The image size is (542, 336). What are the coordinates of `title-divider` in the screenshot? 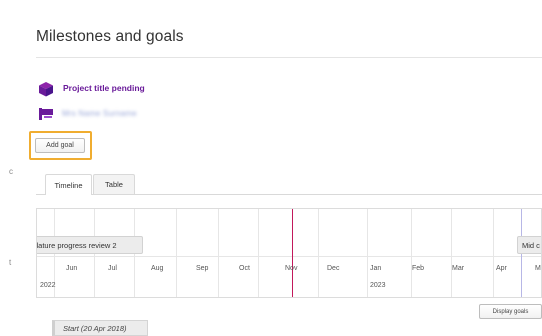 It's located at (289, 57).